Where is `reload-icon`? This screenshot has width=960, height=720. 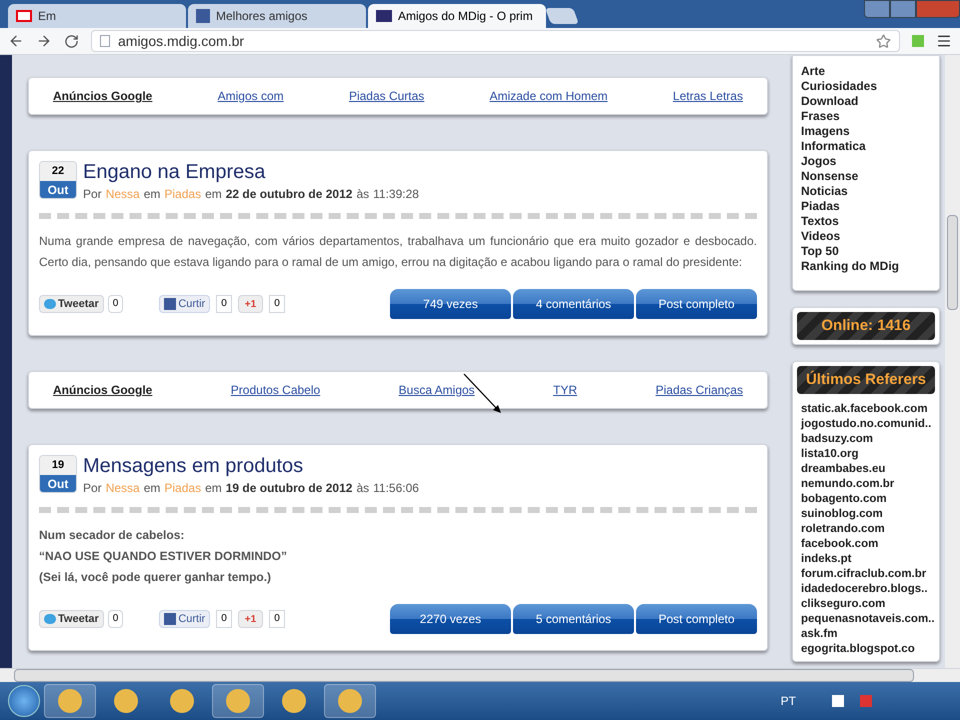
reload-icon is located at coordinates (71, 41).